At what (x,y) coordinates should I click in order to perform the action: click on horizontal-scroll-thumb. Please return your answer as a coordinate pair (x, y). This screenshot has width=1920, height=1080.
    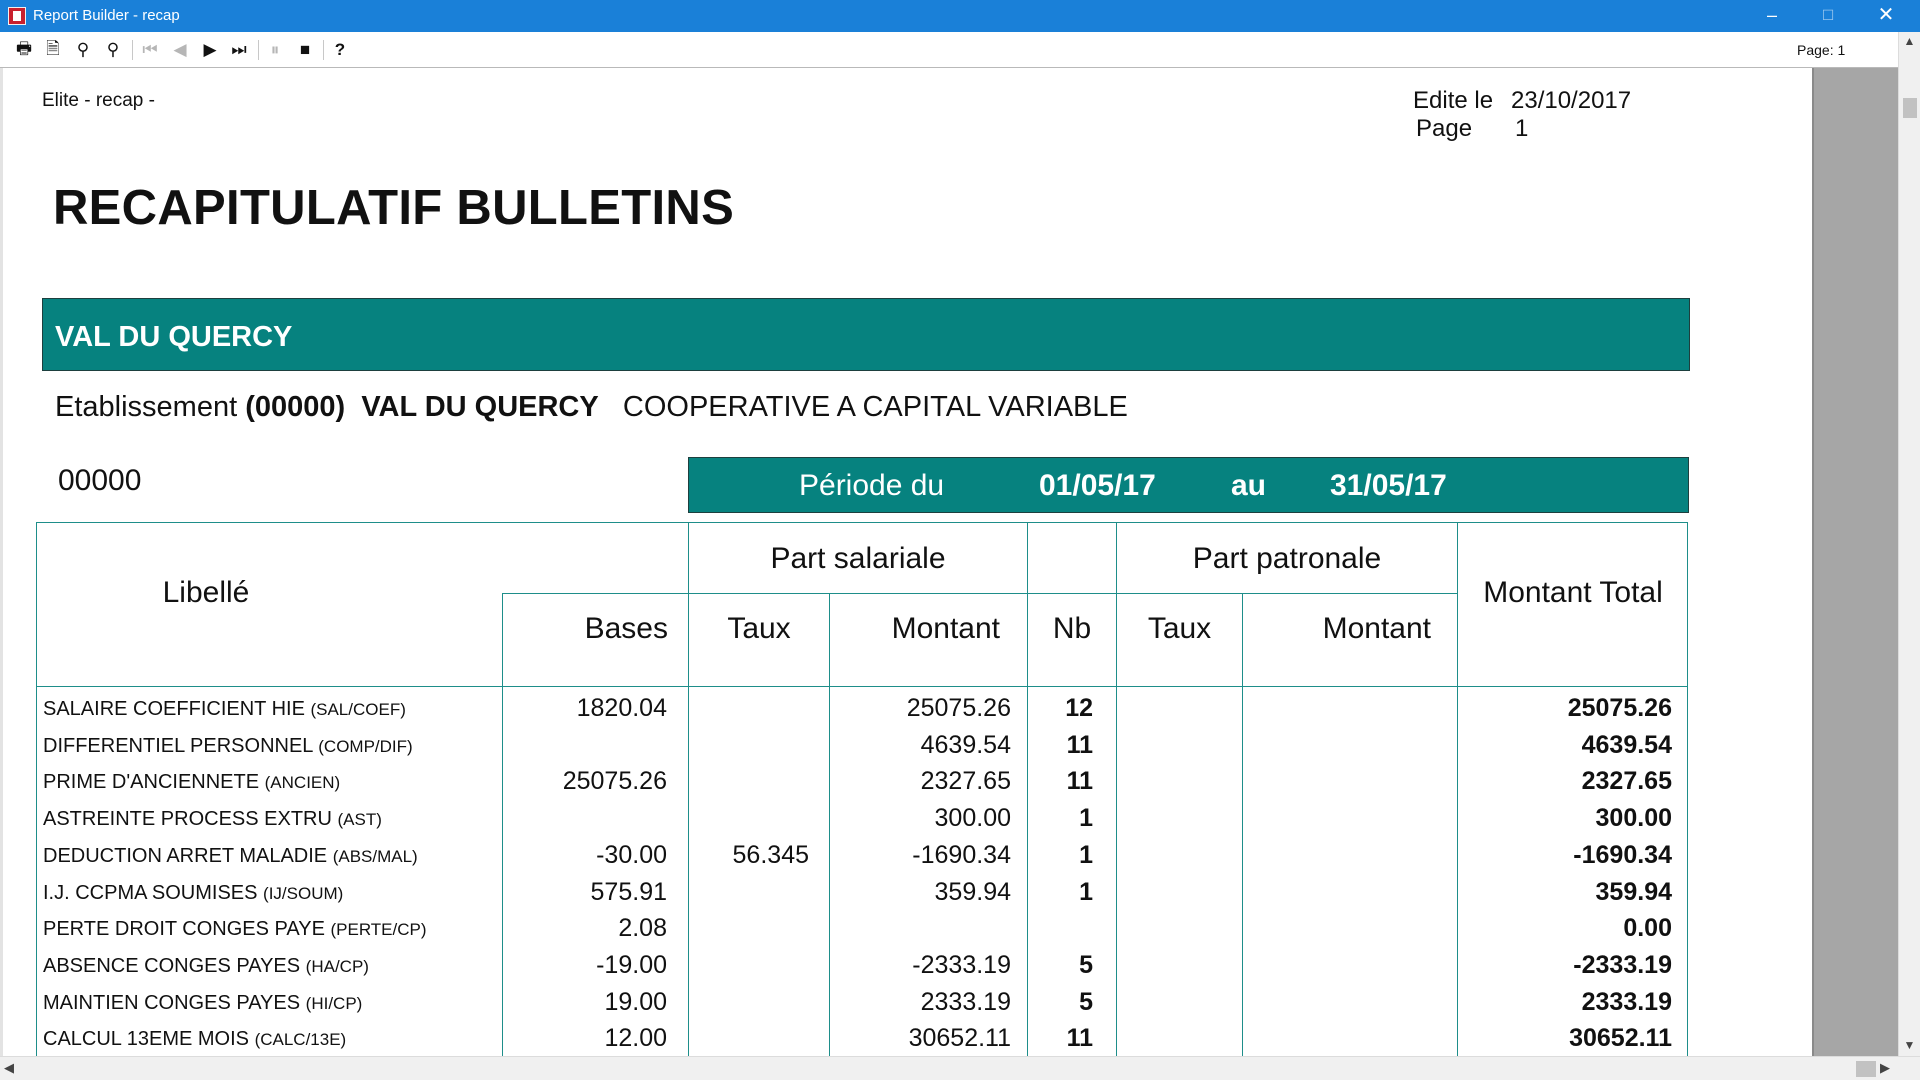
    Looking at the image, I should click on (1866, 1069).